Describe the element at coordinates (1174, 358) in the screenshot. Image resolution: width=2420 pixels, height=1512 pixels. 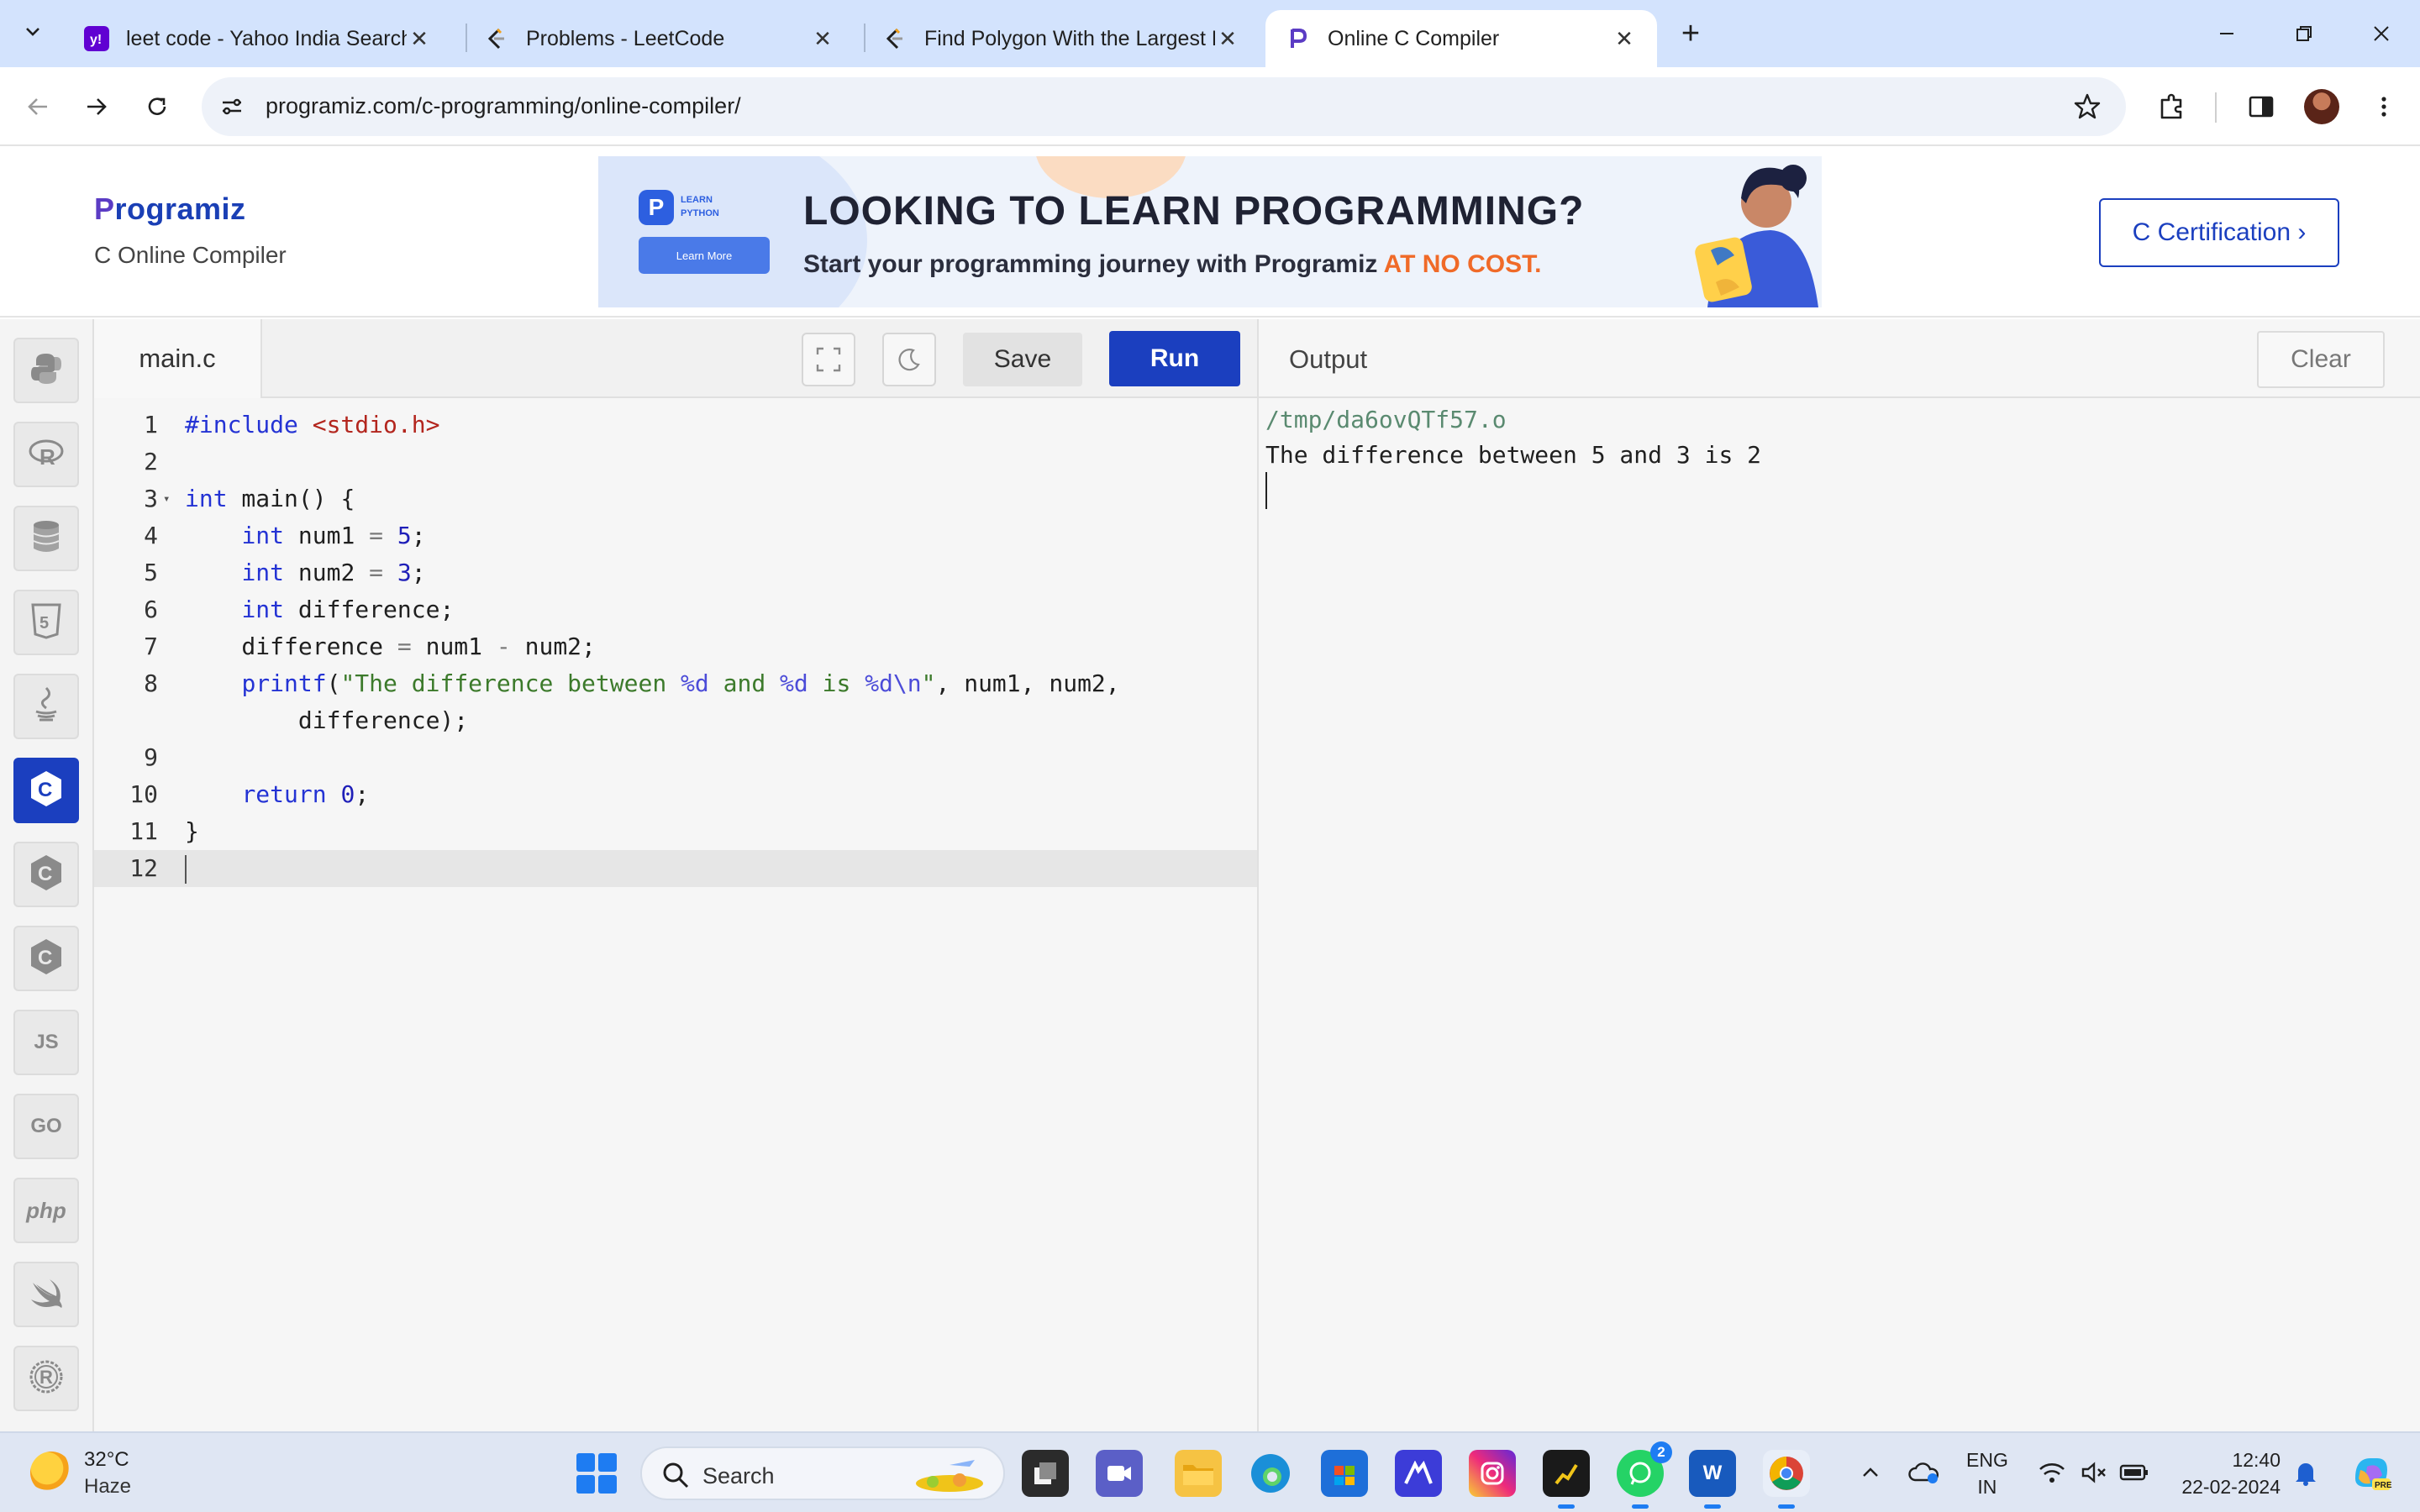
I see `run-button: Run` at that location.